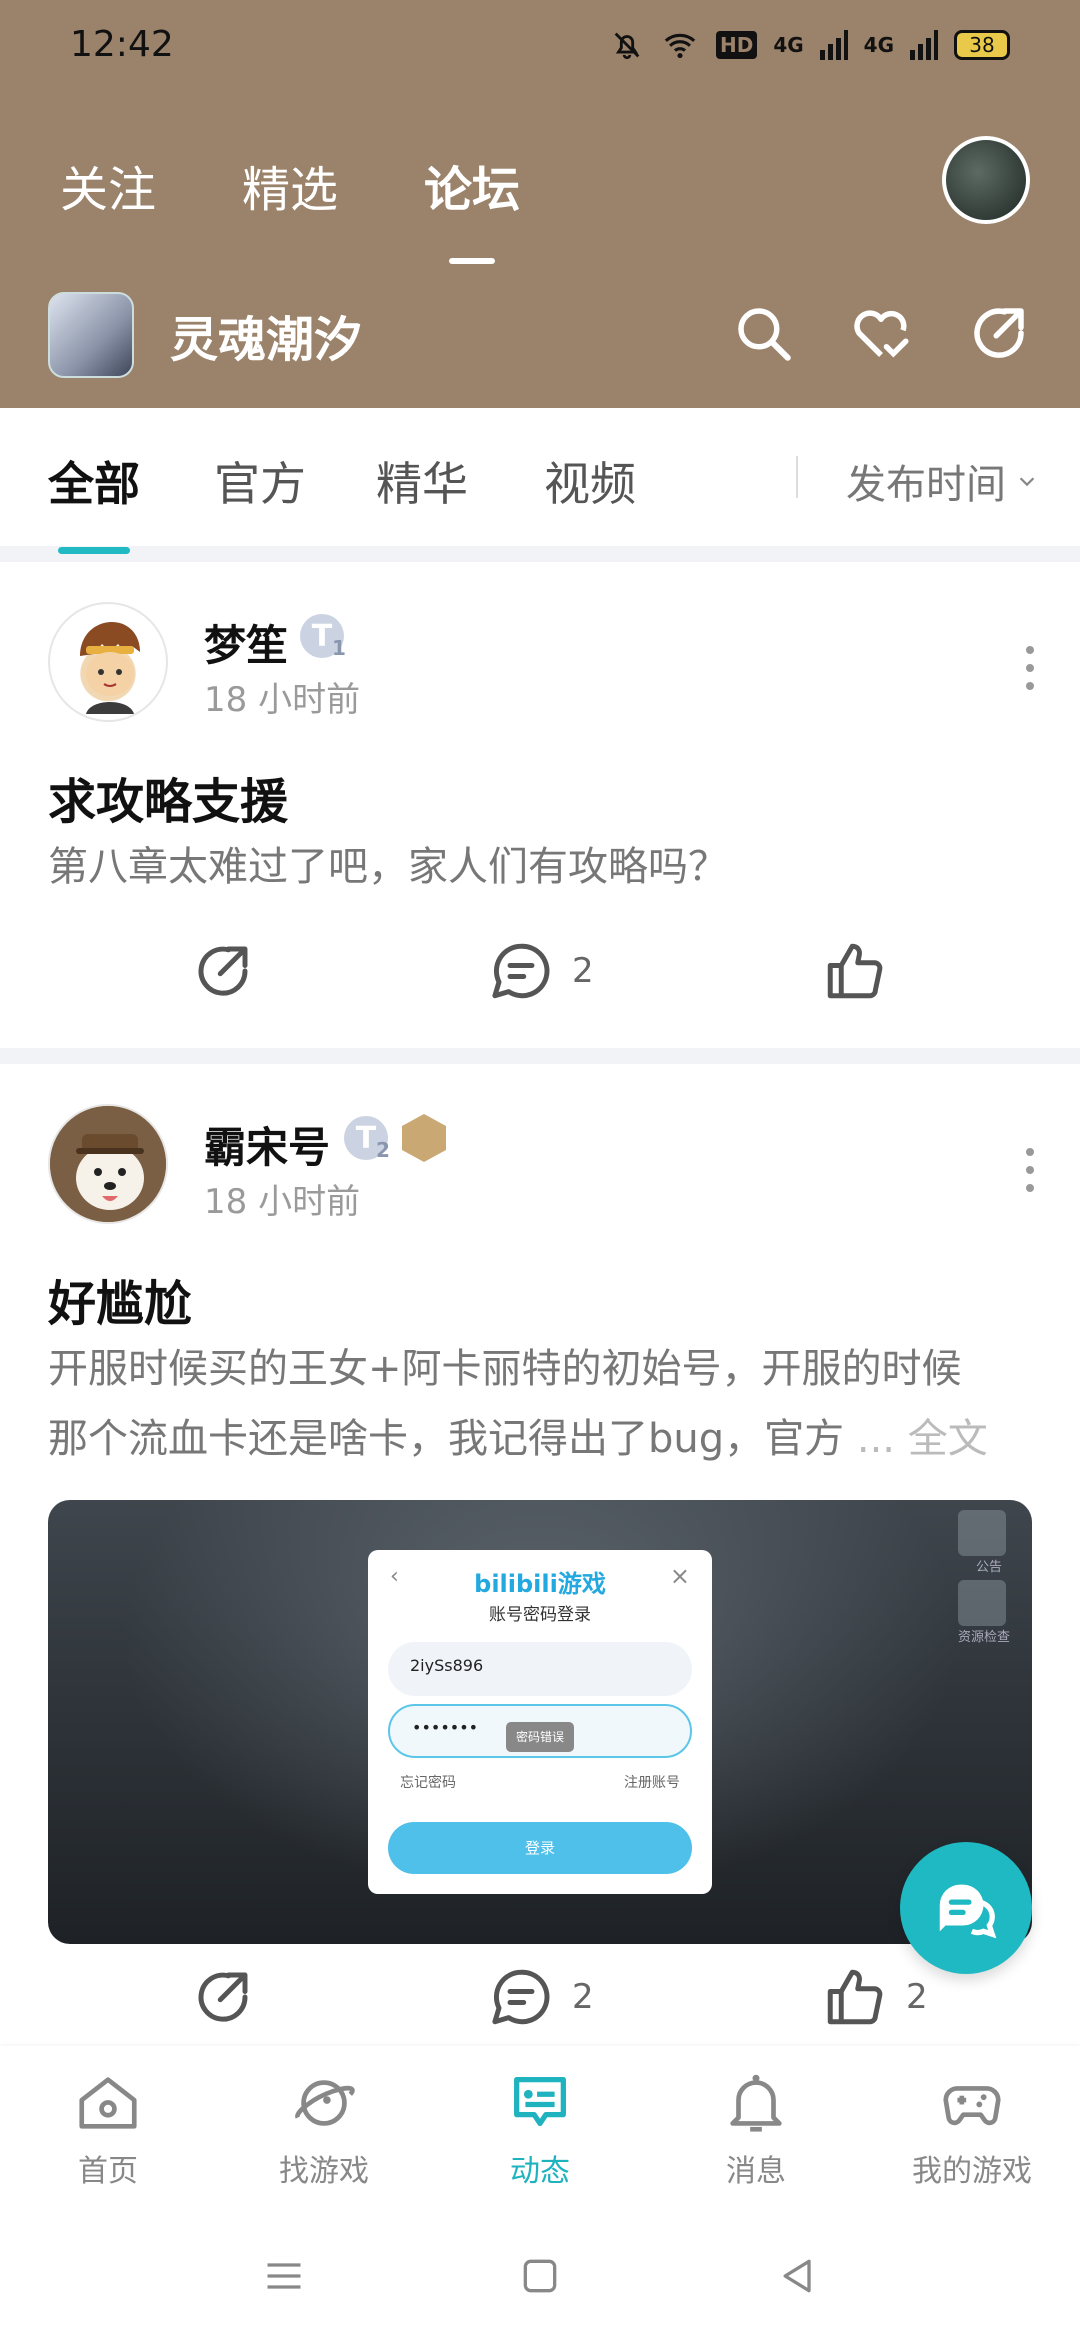  I want to click on post-title: 好尴尬, so click(120, 1304).